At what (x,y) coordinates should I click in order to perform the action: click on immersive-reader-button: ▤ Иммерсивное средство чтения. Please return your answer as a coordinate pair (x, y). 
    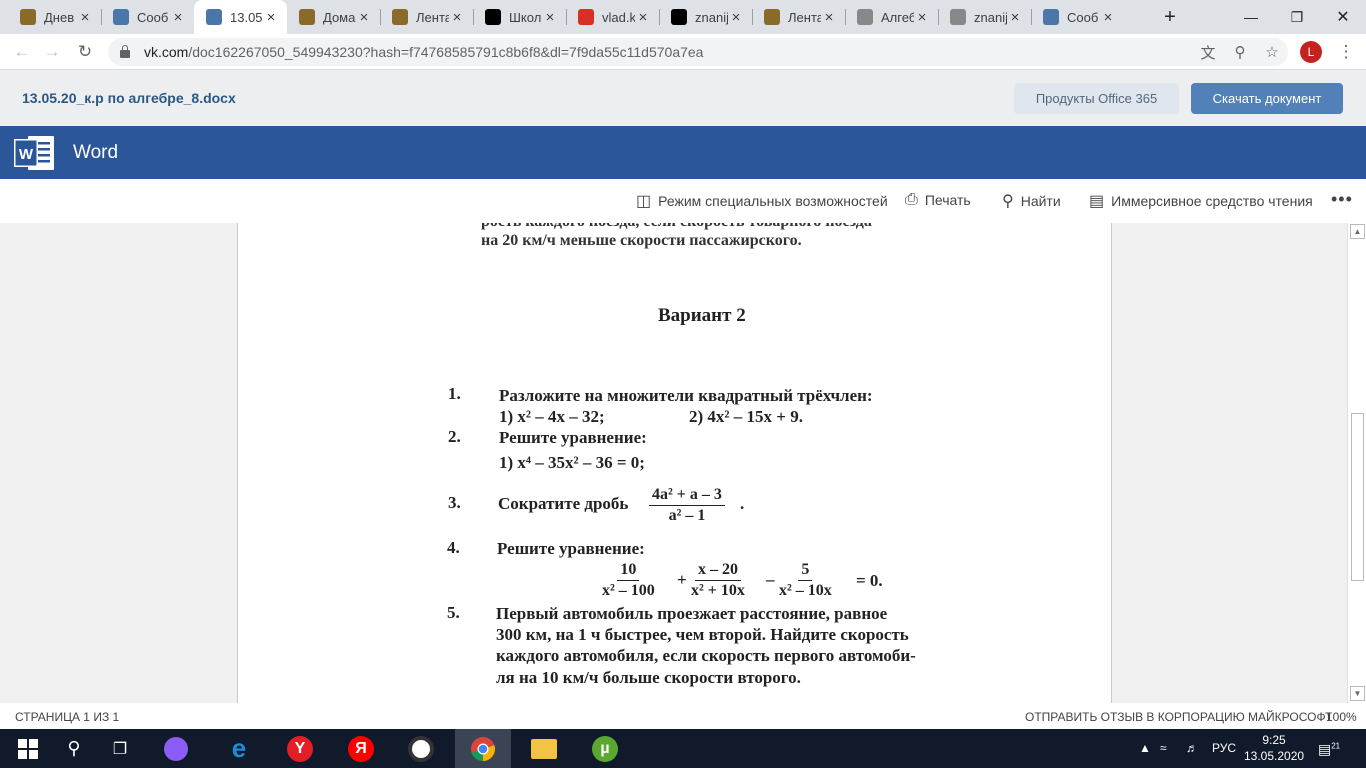
    Looking at the image, I should click on (1201, 201).